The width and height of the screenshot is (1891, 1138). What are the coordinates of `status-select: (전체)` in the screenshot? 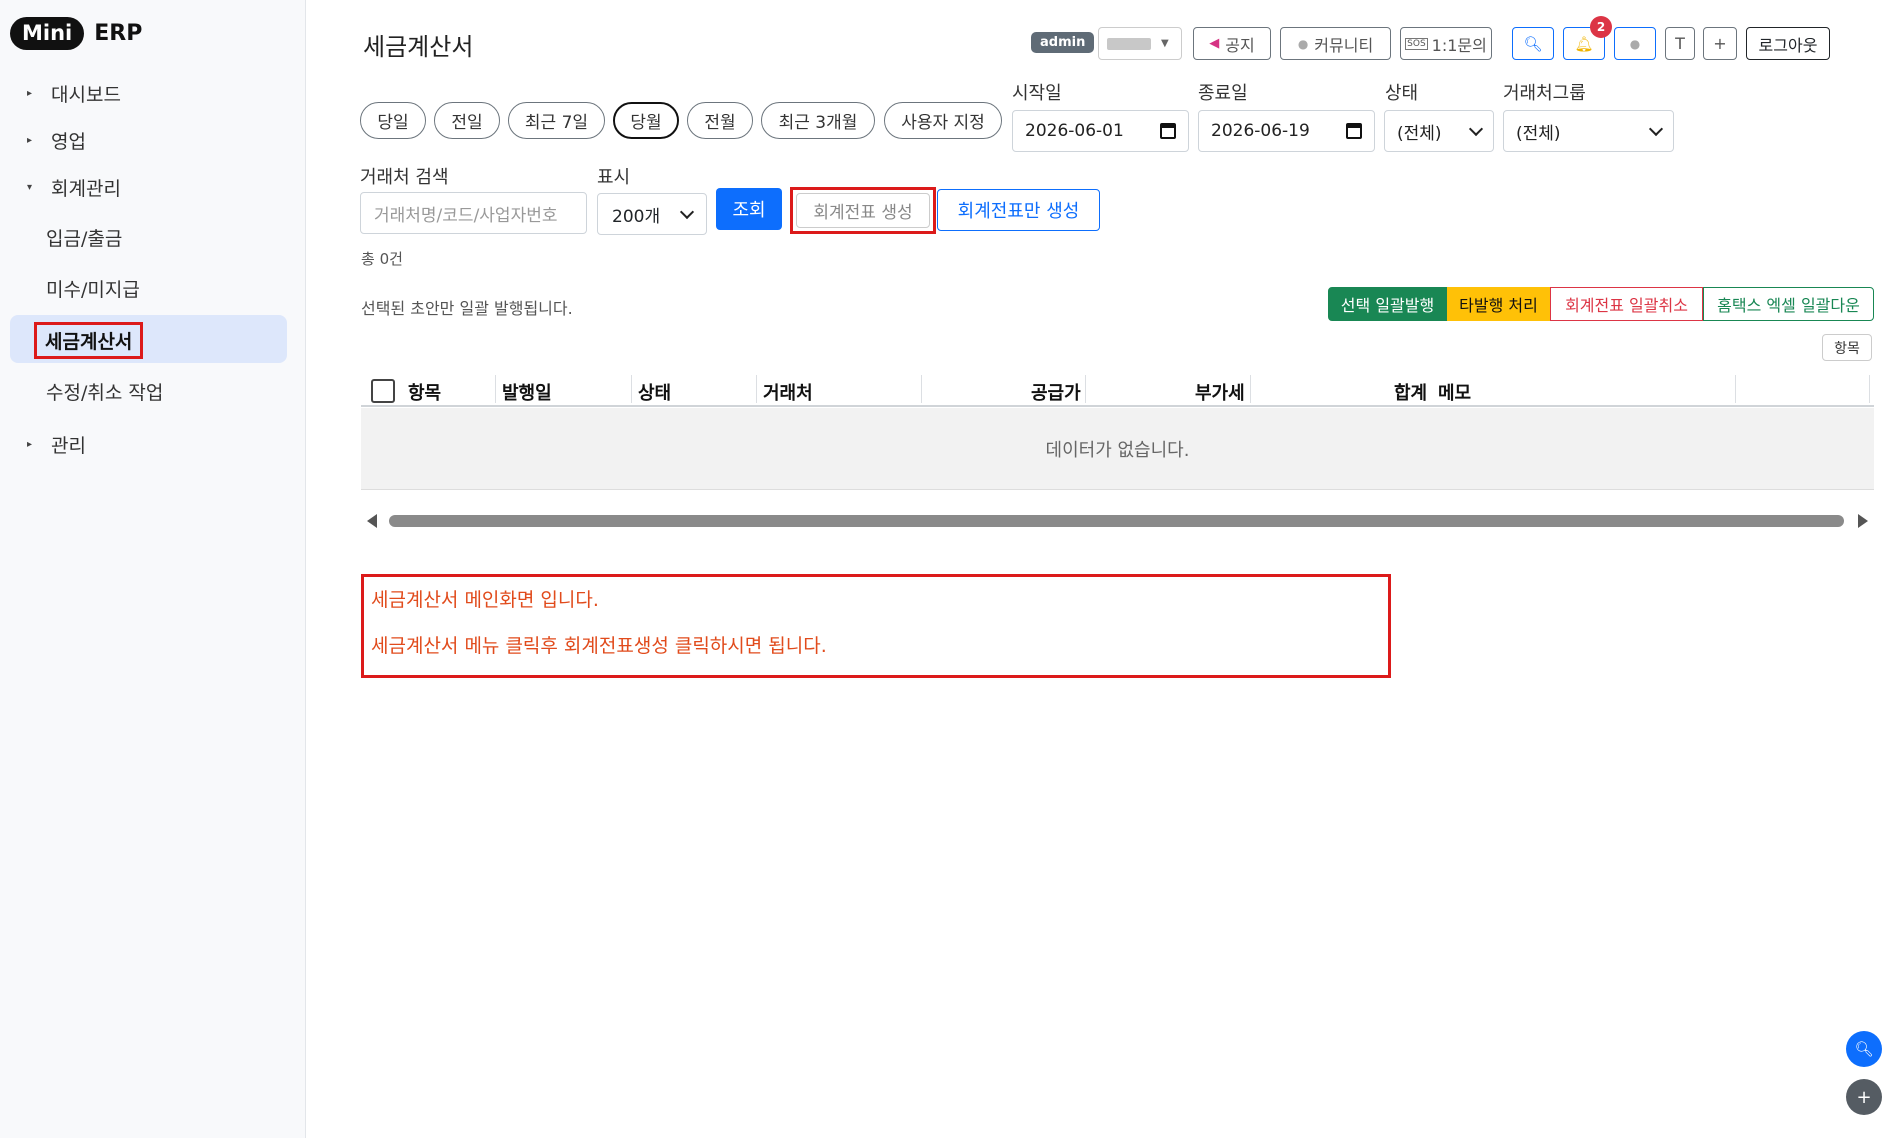 It's located at (1439, 131).